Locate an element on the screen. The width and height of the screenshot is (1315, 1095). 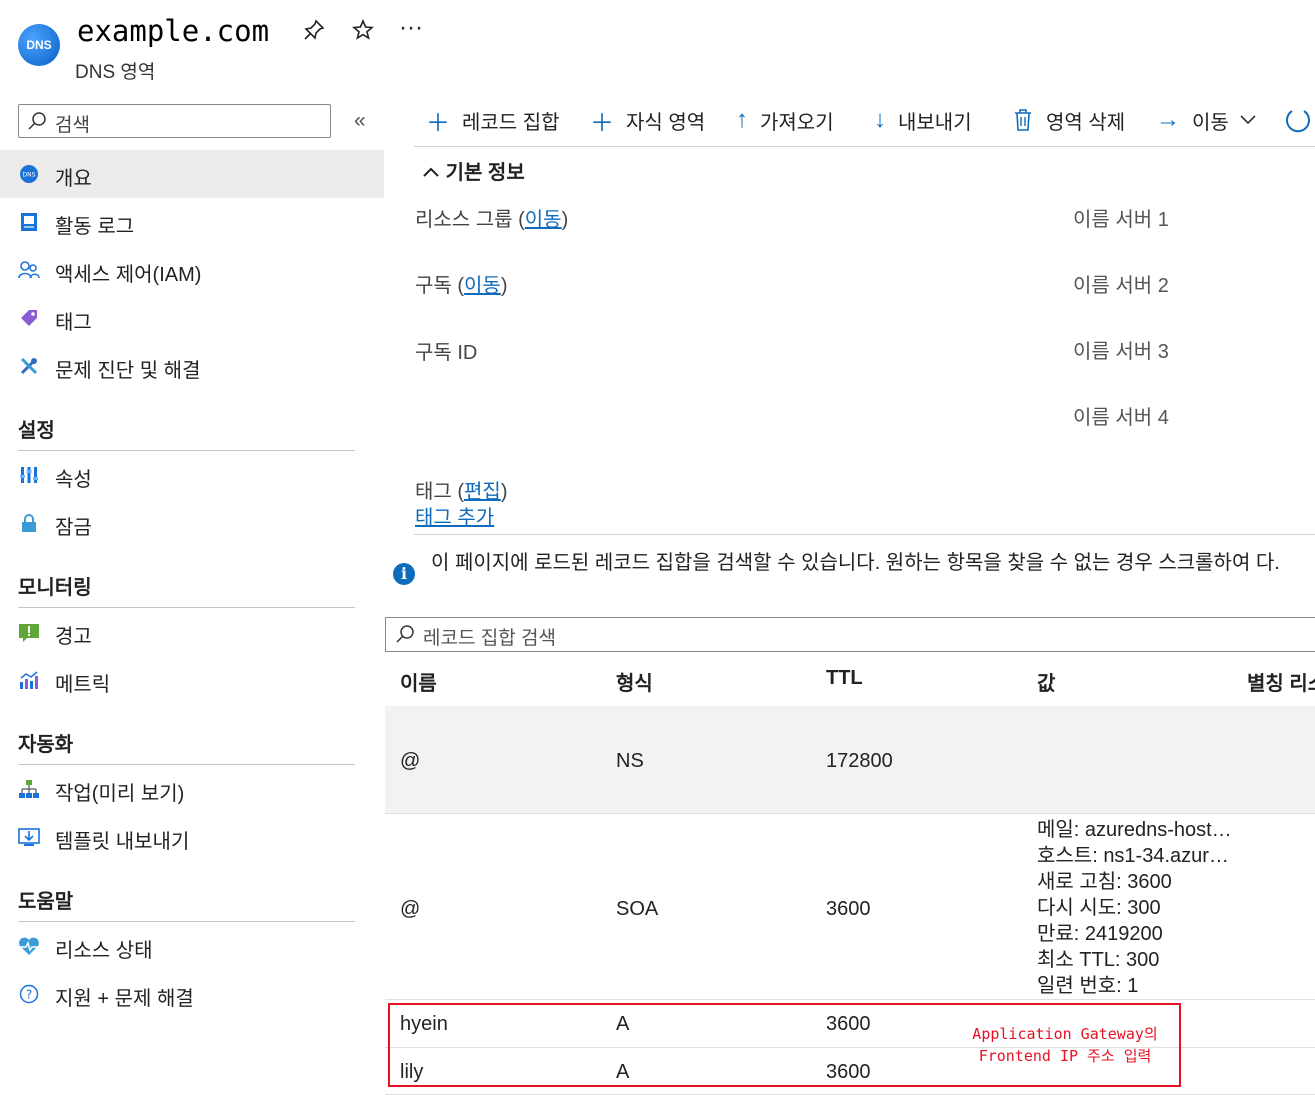
subscription-field: 구독 (이동) is located at coordinates (461, 286).